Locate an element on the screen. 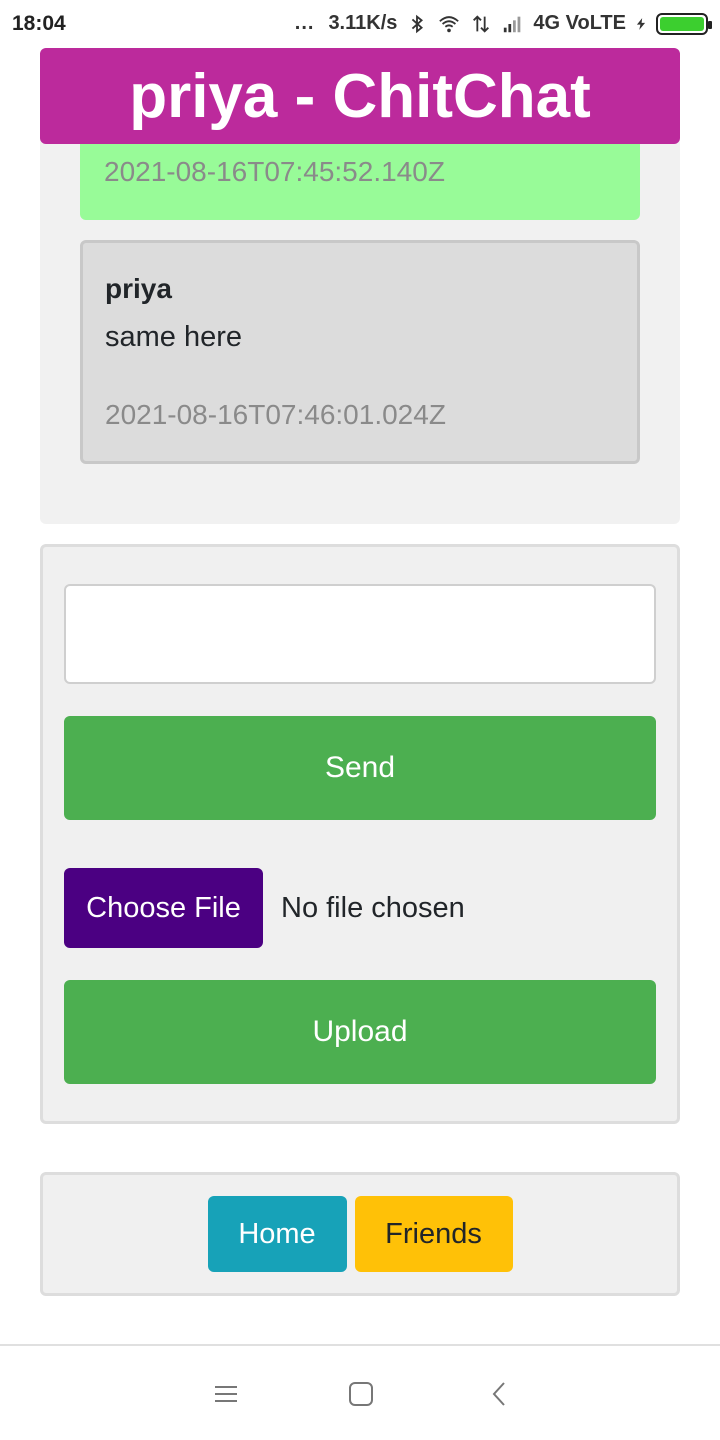 The width and height of the screenshot is (720, 1440). home-button: Home is located at coordinates (277, 1234).